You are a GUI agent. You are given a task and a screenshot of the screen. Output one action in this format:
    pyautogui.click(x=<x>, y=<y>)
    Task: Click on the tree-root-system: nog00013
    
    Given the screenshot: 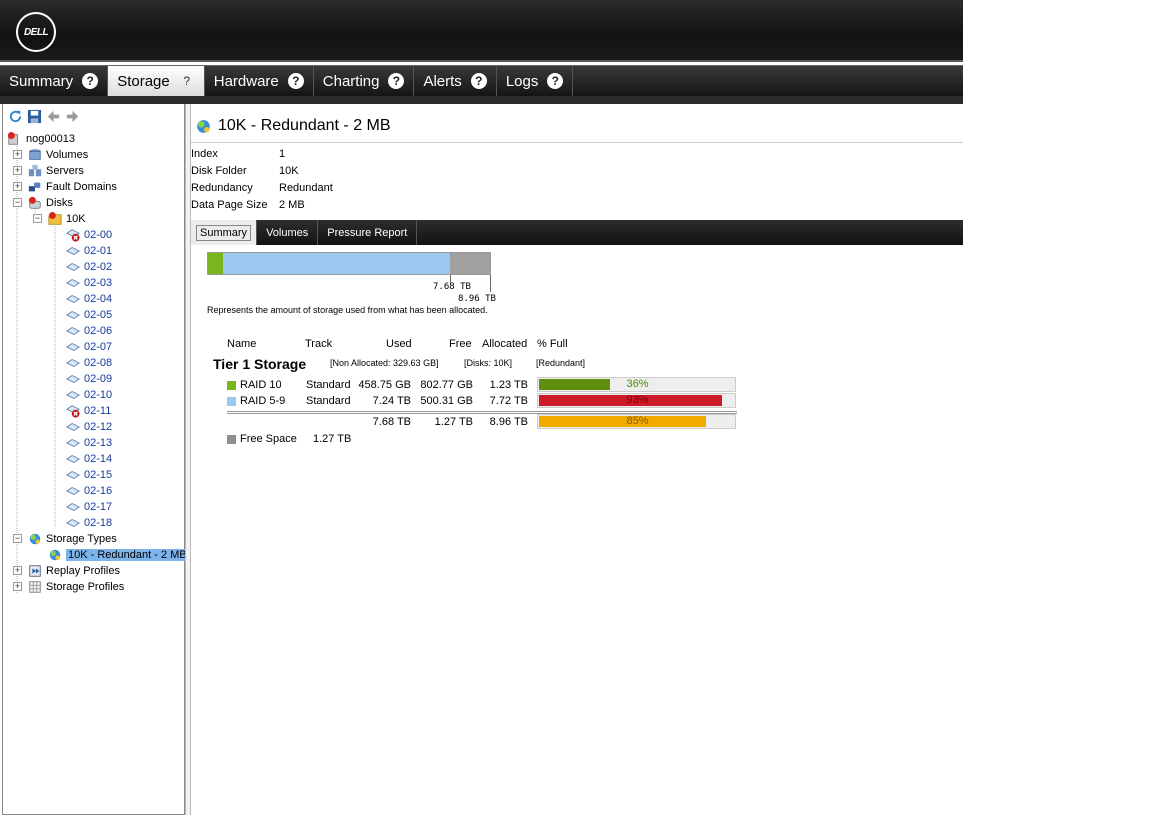 What is the action you would take?
    pyautogui.click(x=93, y=139)
    